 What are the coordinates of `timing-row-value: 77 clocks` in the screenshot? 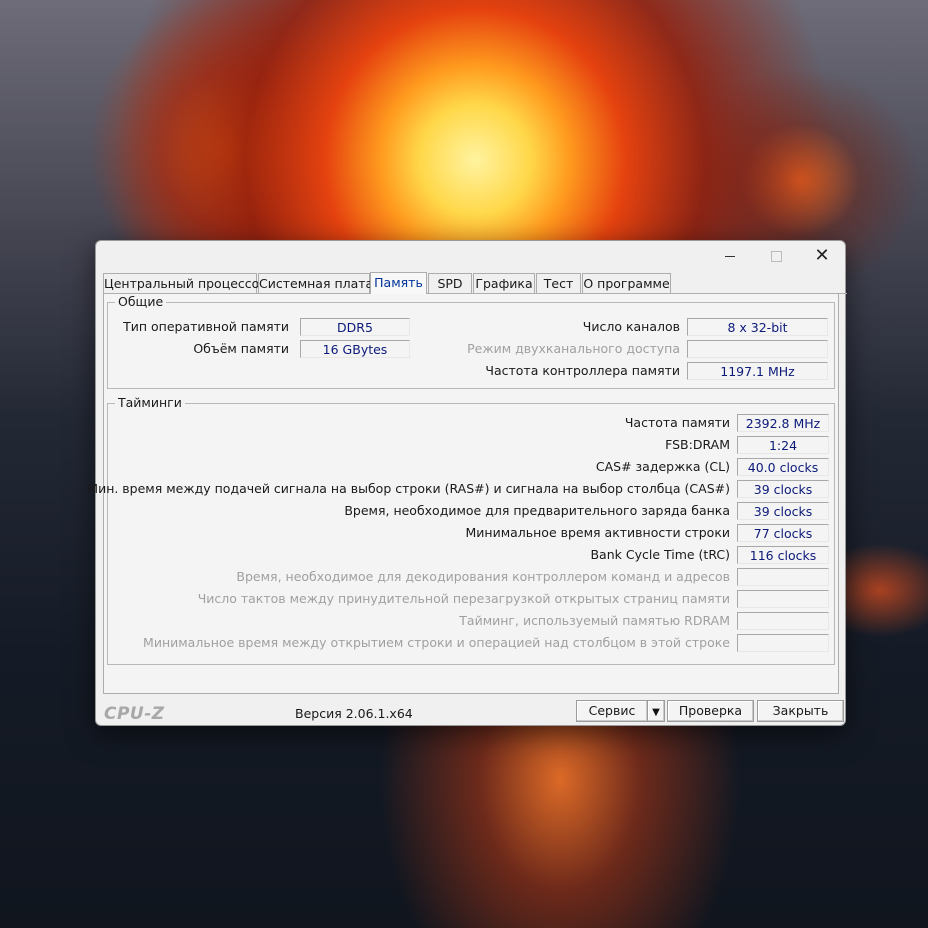 It's located at (783, 533).